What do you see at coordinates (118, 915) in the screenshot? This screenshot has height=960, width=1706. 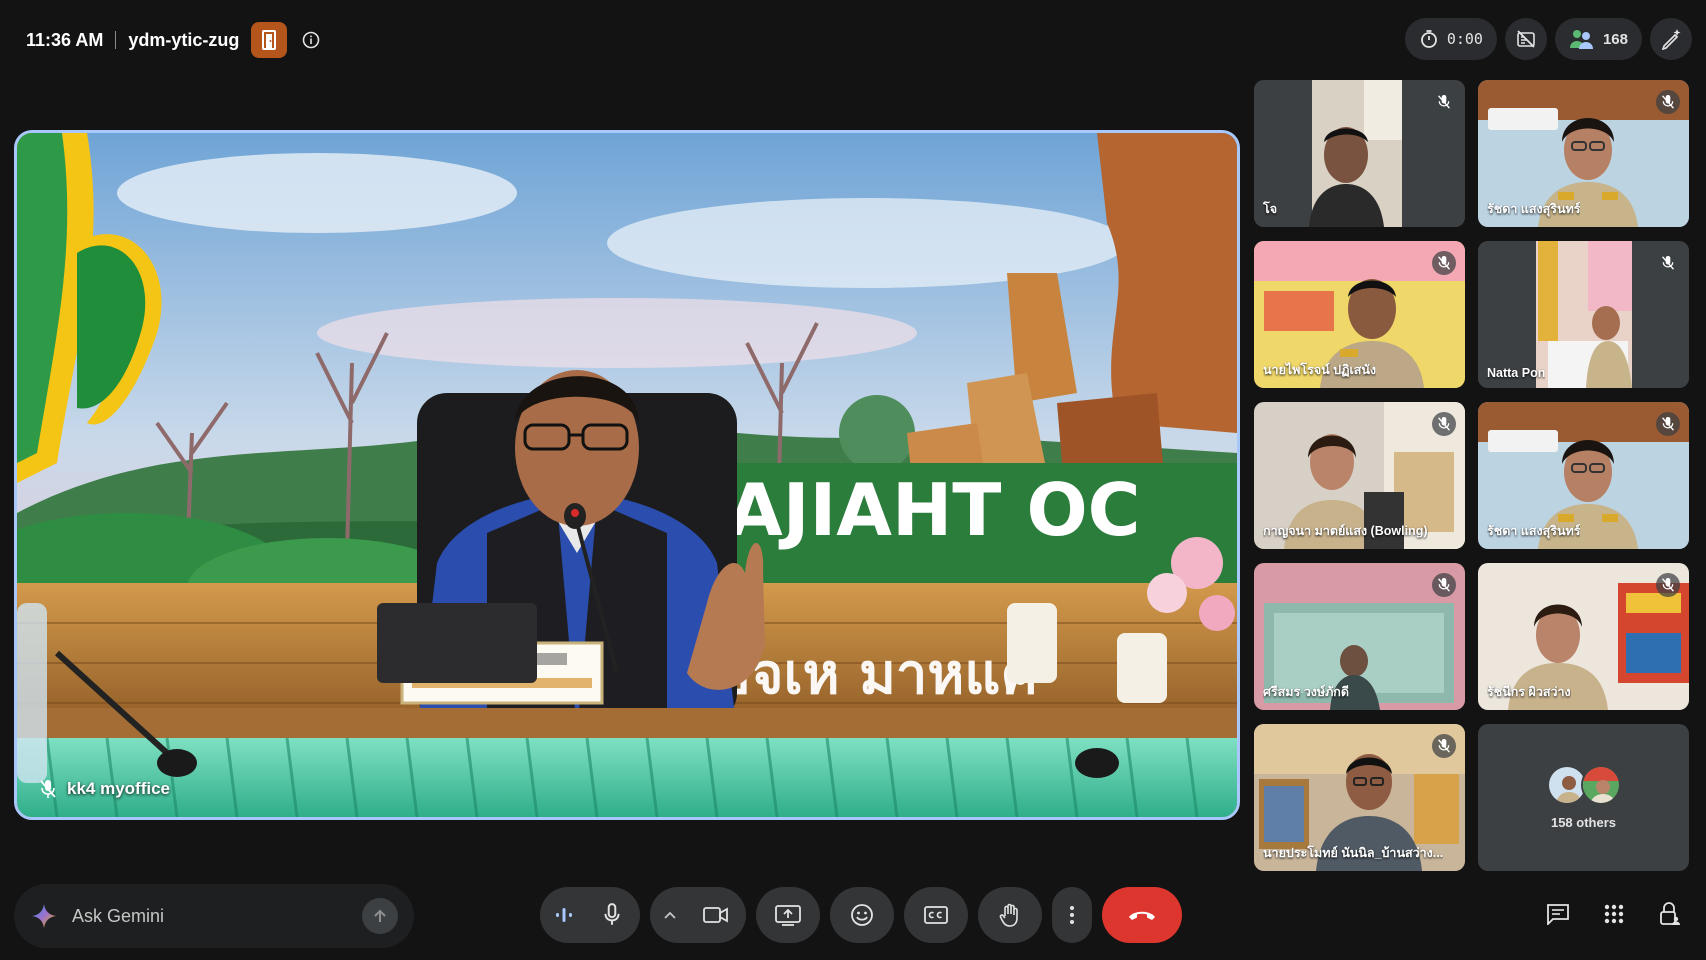 I see `gemini-placeholder: Ask Gemini` at bounding box center [118, 915].